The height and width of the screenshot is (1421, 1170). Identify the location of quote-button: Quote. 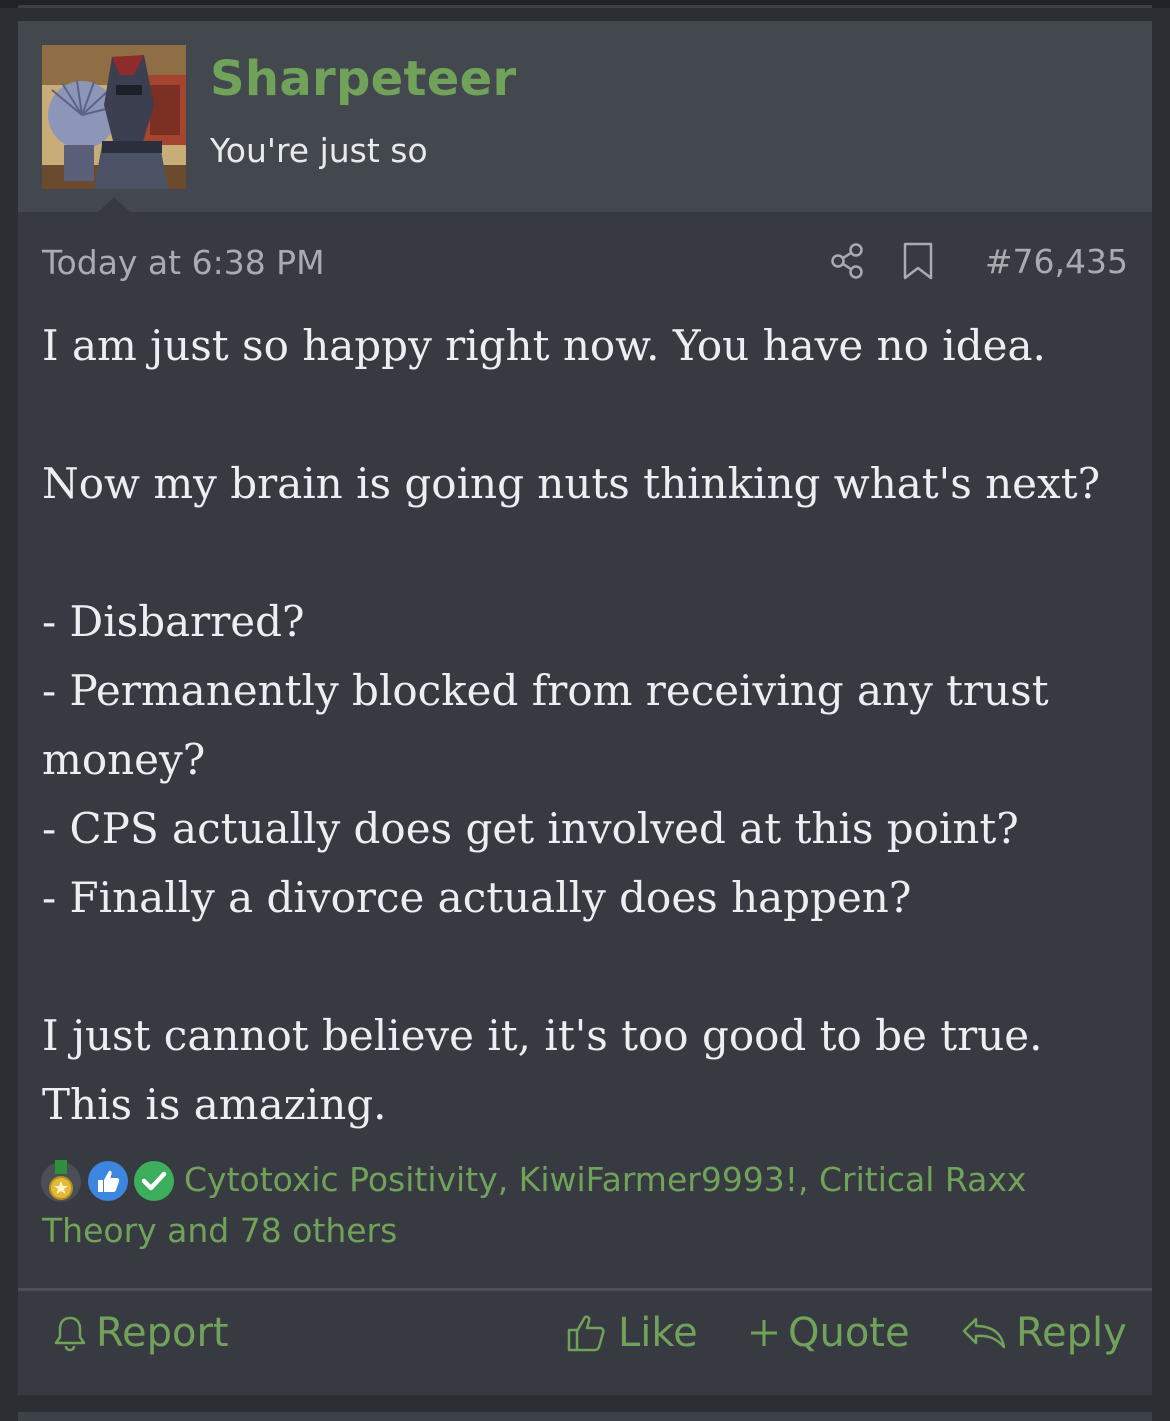
(829, 1333).